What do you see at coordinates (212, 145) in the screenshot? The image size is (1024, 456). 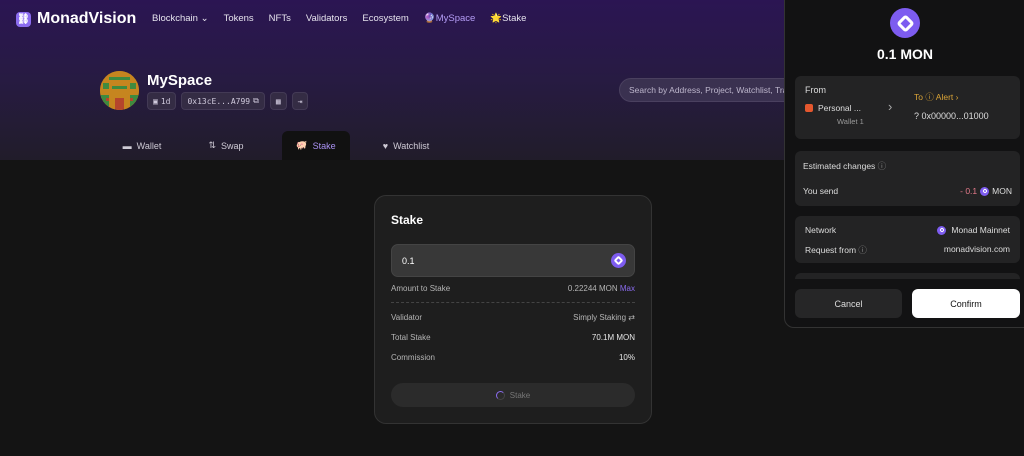 I see `swap-icon: ⇅` at bounding box center [212, 145].